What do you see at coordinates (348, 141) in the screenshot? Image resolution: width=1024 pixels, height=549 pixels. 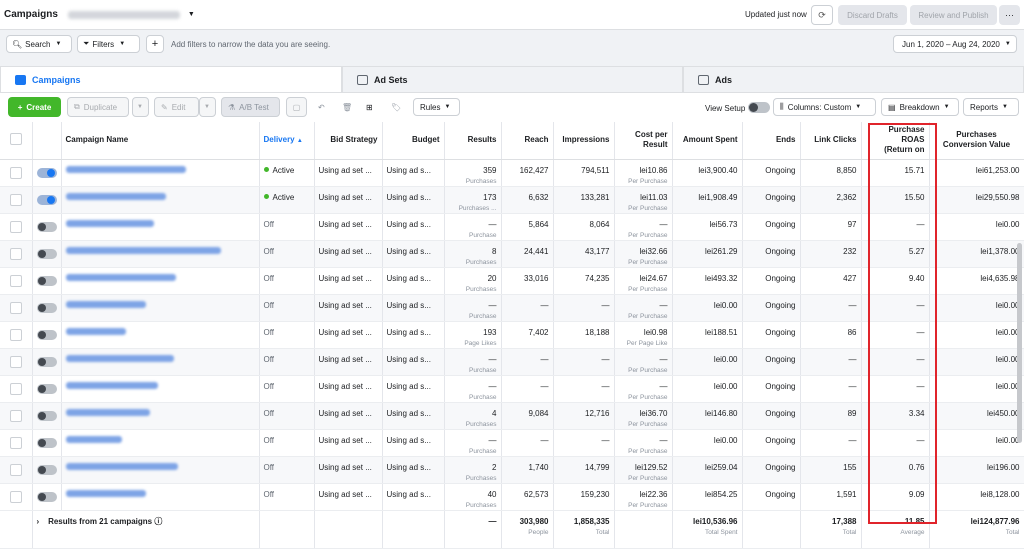 I see `col-bid-strategy: Bid Strategy` at bounding box center [348, 141].